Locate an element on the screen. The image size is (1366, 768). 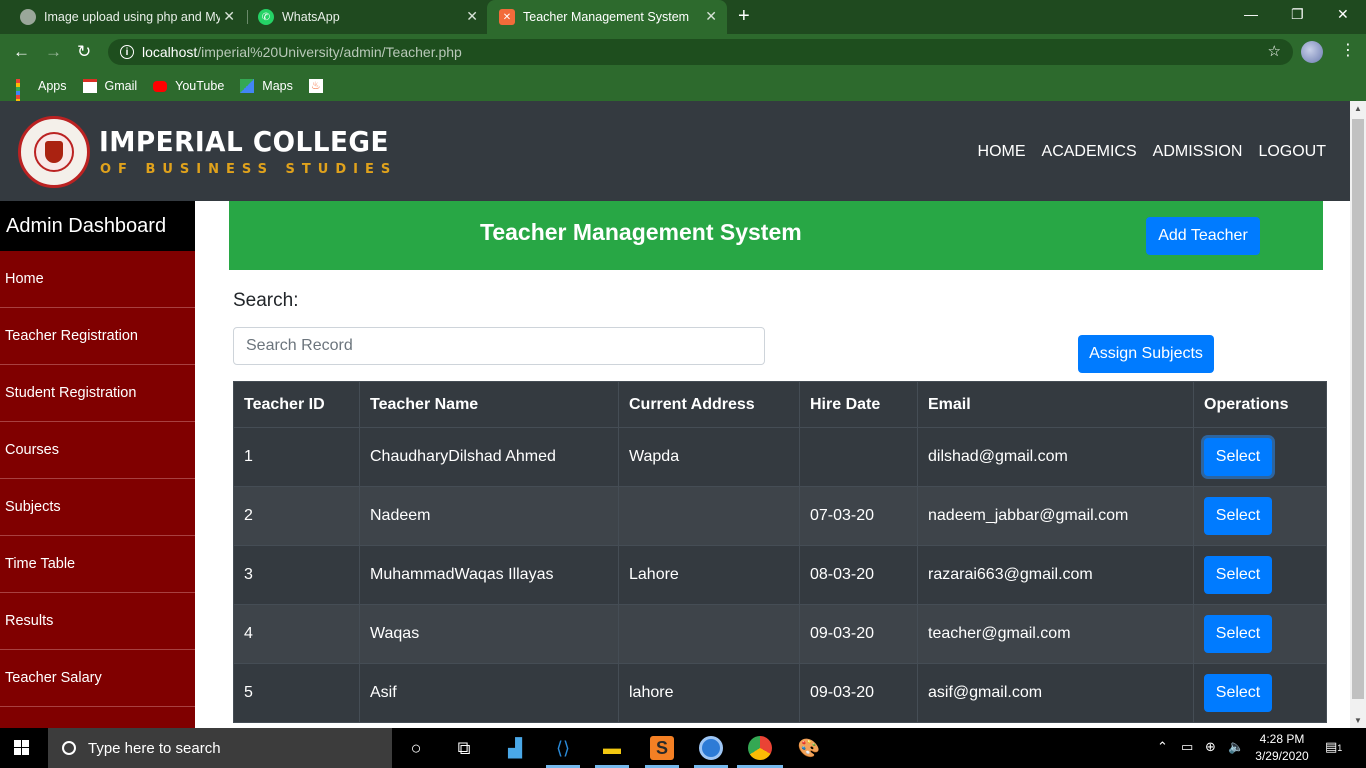
desktop-app-icon: ▟ is located at coordinates (515, 748).